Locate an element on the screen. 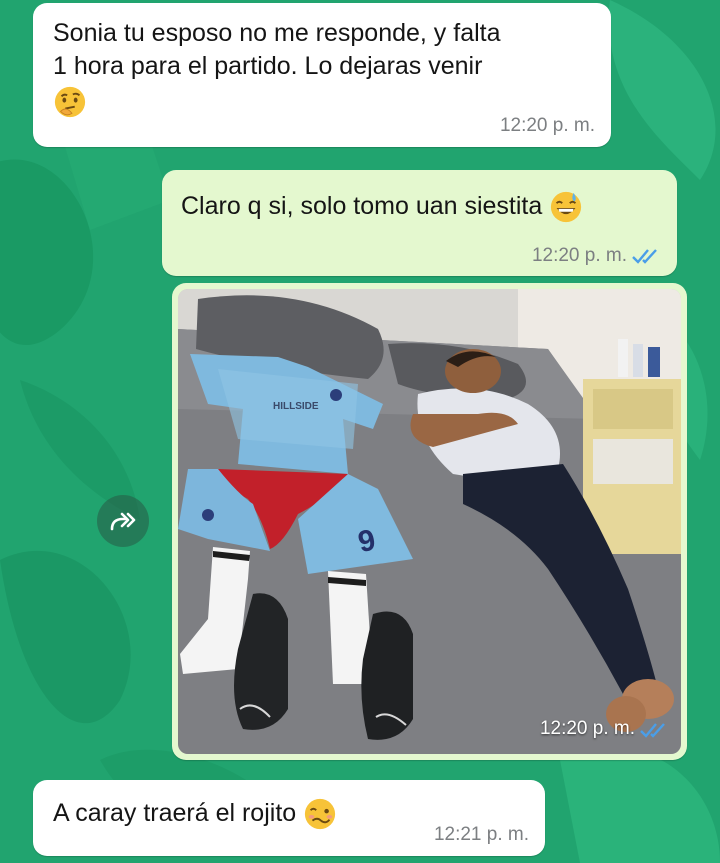 This screenshot has width=720, height=863. message-text: Claro q si, solo tomo uan siestita is located at coordinates (362, 206).